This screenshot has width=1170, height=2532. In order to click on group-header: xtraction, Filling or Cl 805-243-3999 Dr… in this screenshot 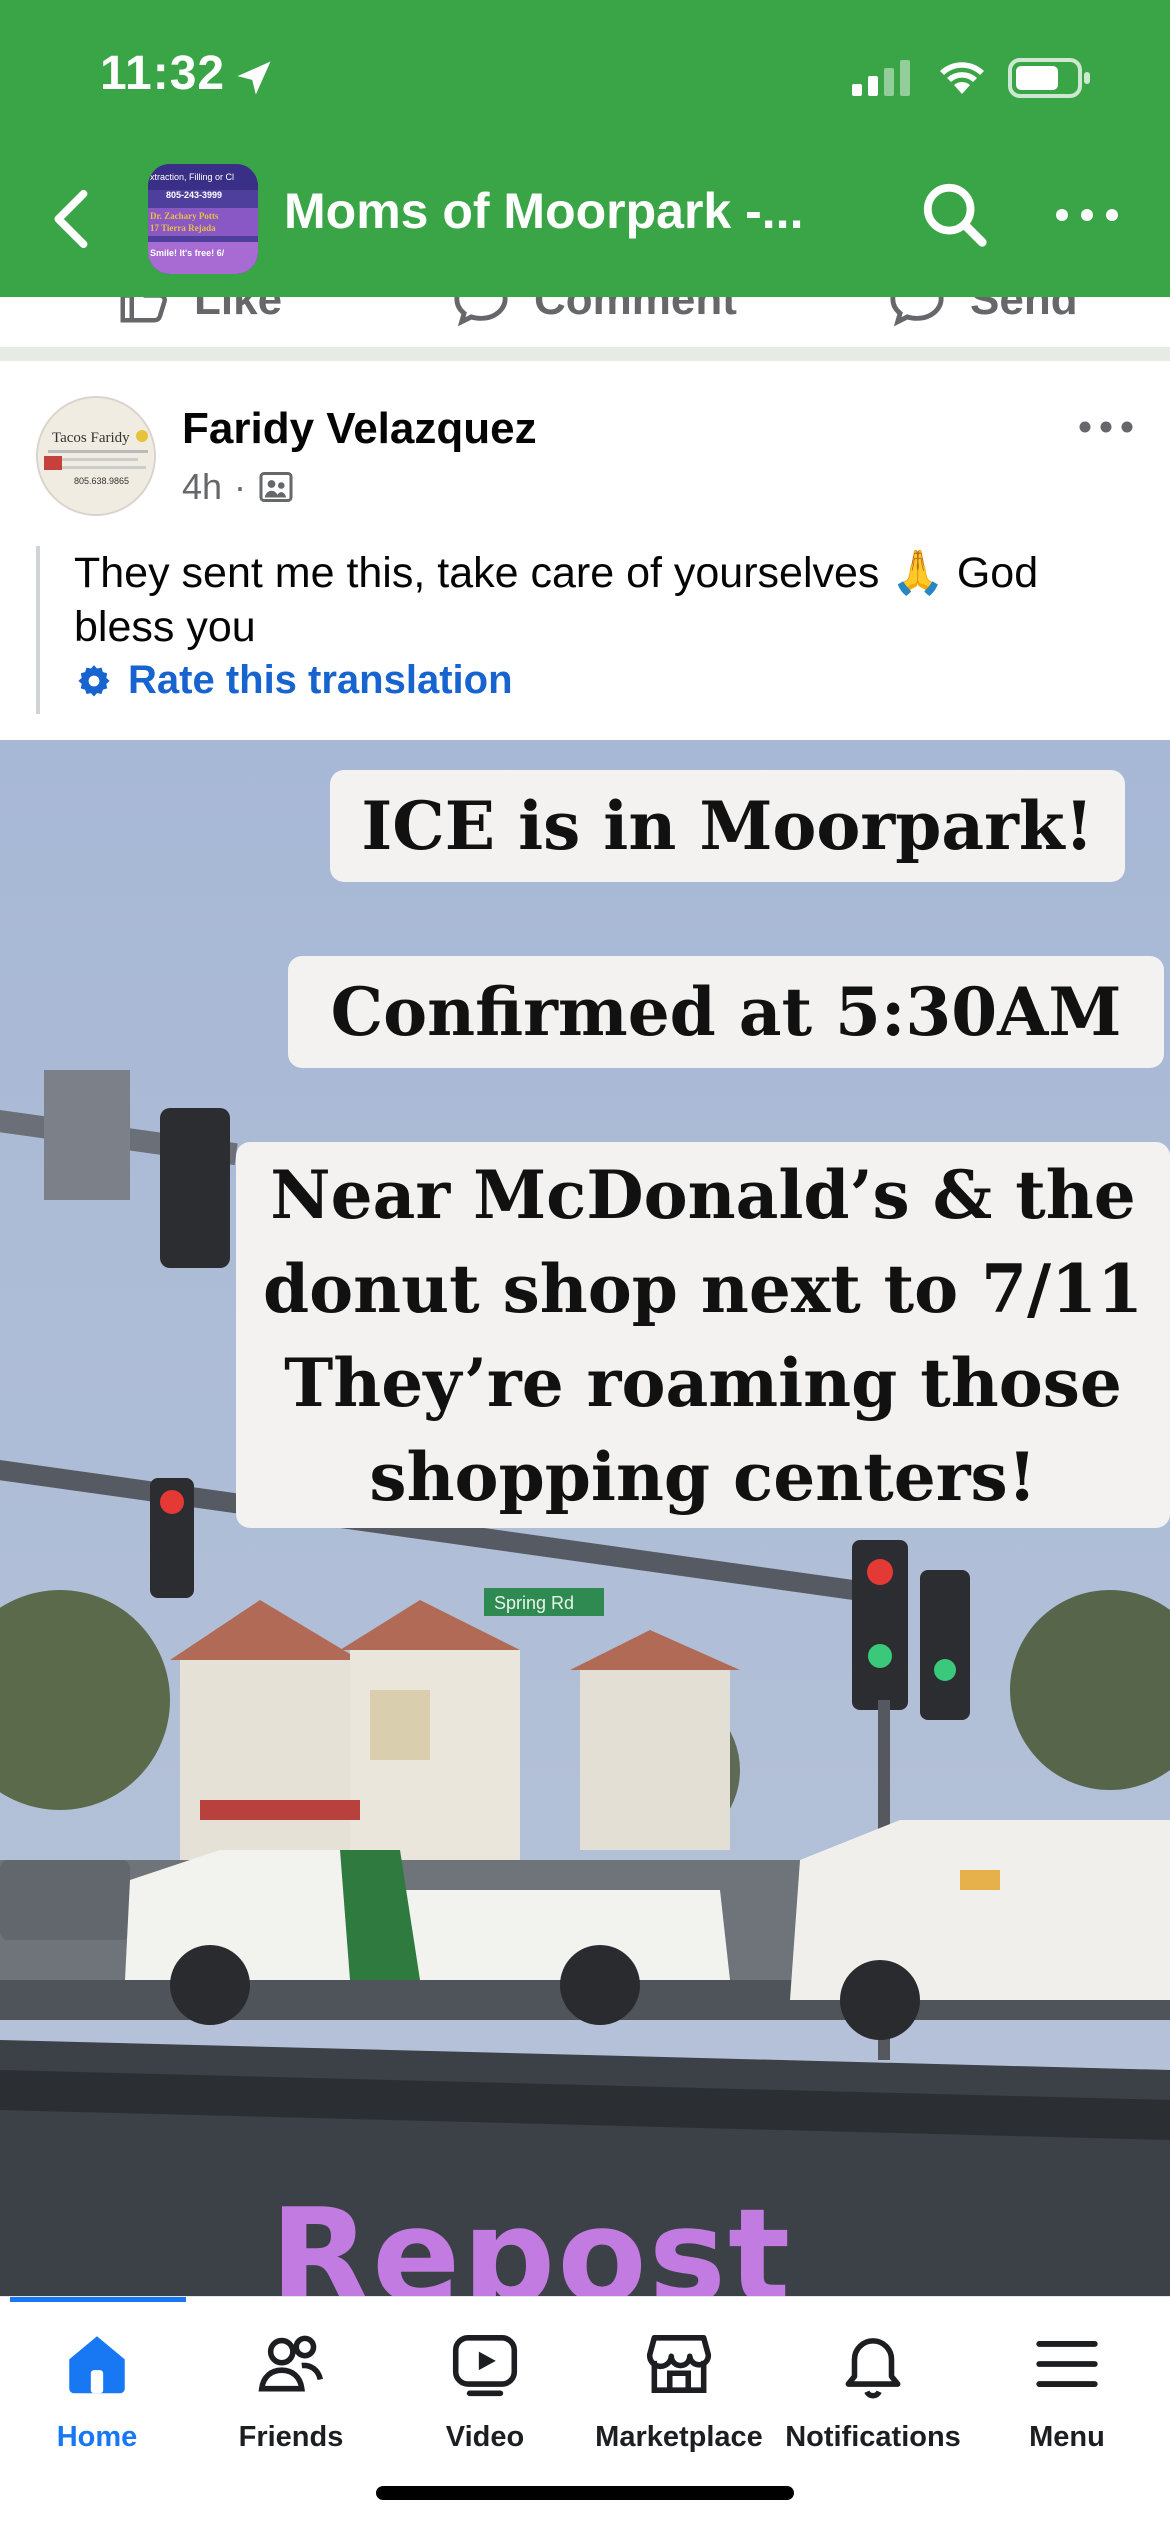, I will do `click(585, 223)`.